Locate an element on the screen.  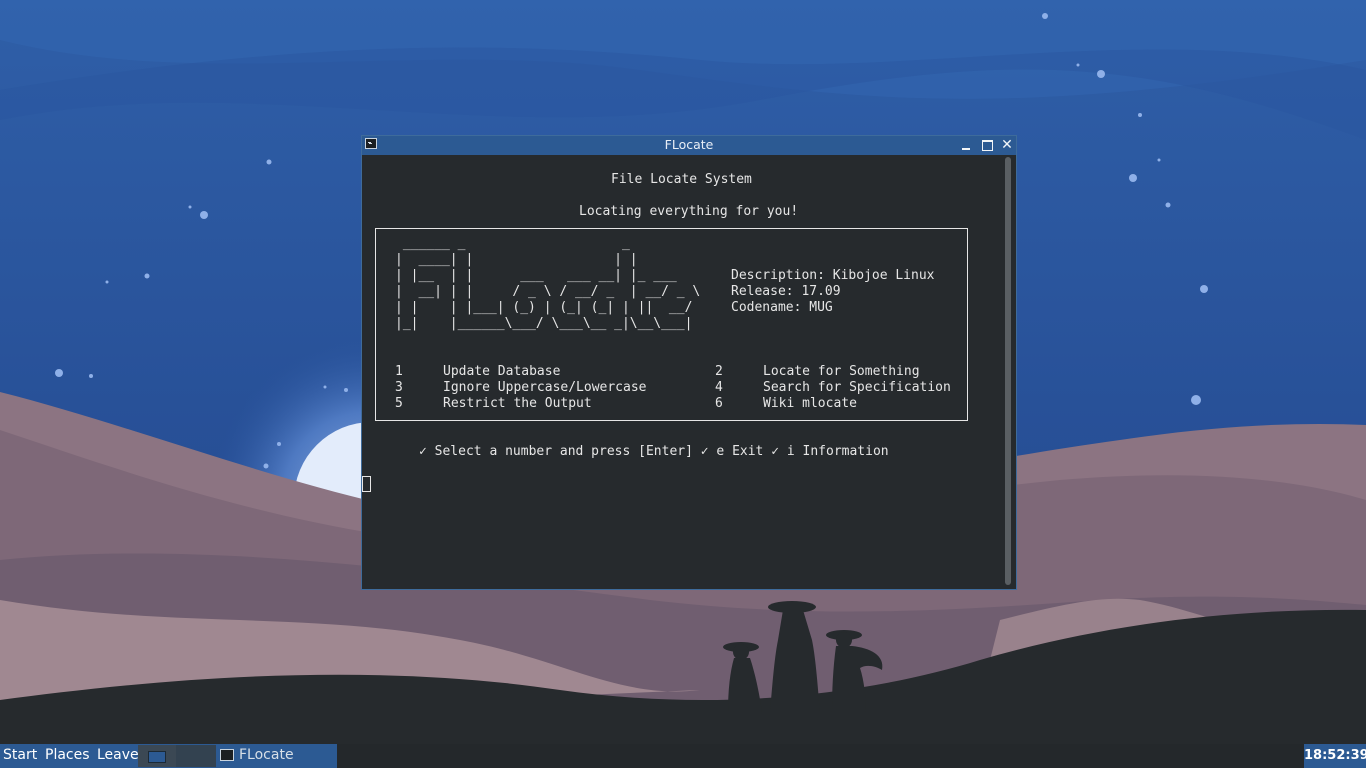
text-cursor is located at coordinates (366, 484).